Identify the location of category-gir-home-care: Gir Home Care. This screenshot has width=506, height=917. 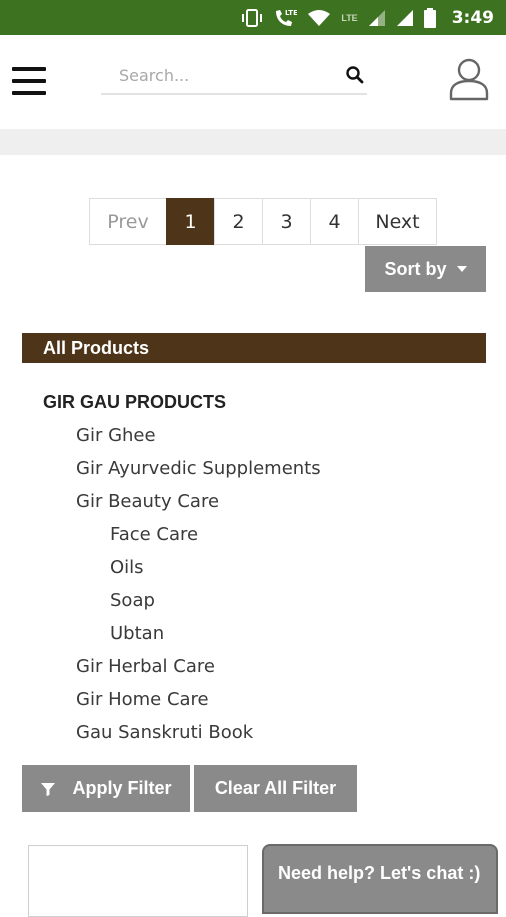
(142, 699).